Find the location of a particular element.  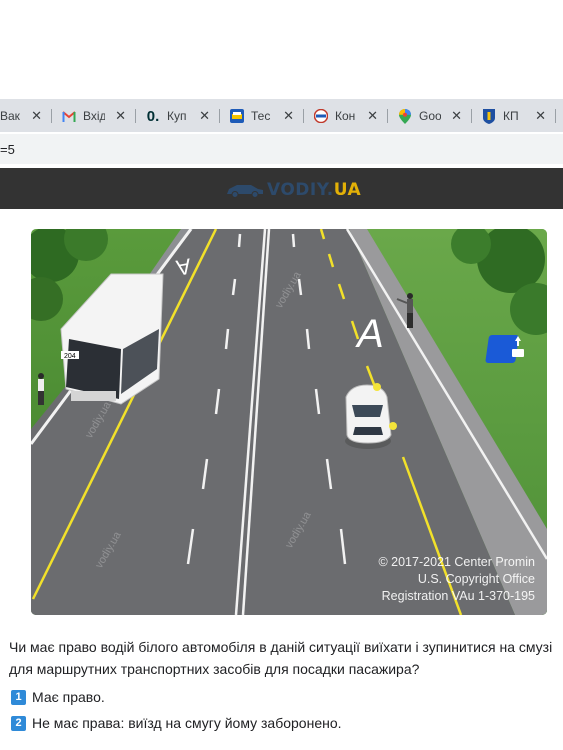

browser-tab: Вхід ✕ is located at coordinates (94, 116).